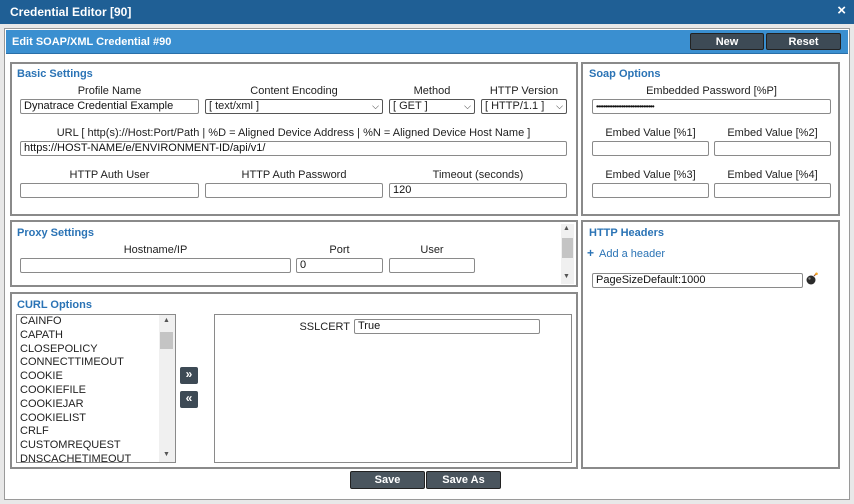 The height and width of the screenshot is (504, 854). What do you see at coordinates (109, 106) in the screenshot?
I see `profile-name-input: Dynatrace Credential Example` at bounding box center [109, 106].